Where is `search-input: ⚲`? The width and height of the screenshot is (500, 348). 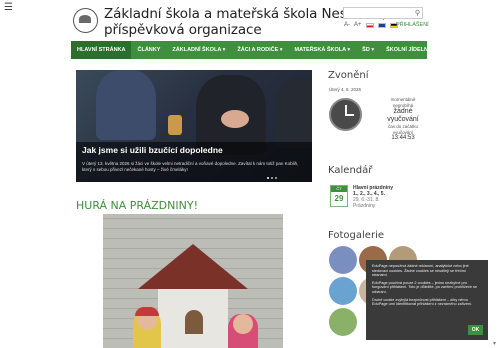
search-input: ⚲ is located at coordinates (383, 13).